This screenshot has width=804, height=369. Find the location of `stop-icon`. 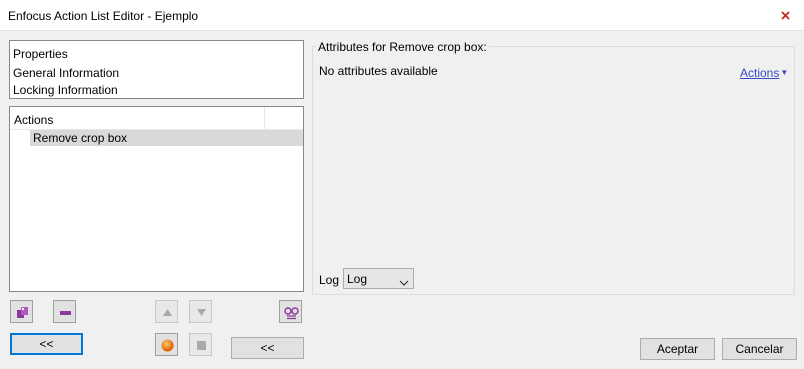

stop-icon is located at coordinates (201, 345).